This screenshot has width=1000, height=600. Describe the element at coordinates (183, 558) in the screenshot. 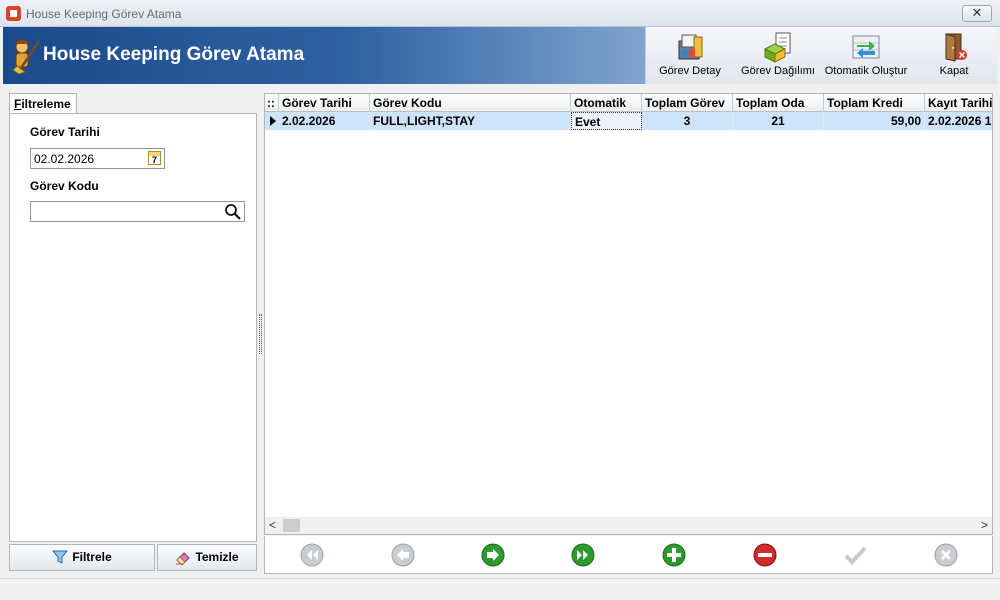

I see `eraser-icon` at that location.